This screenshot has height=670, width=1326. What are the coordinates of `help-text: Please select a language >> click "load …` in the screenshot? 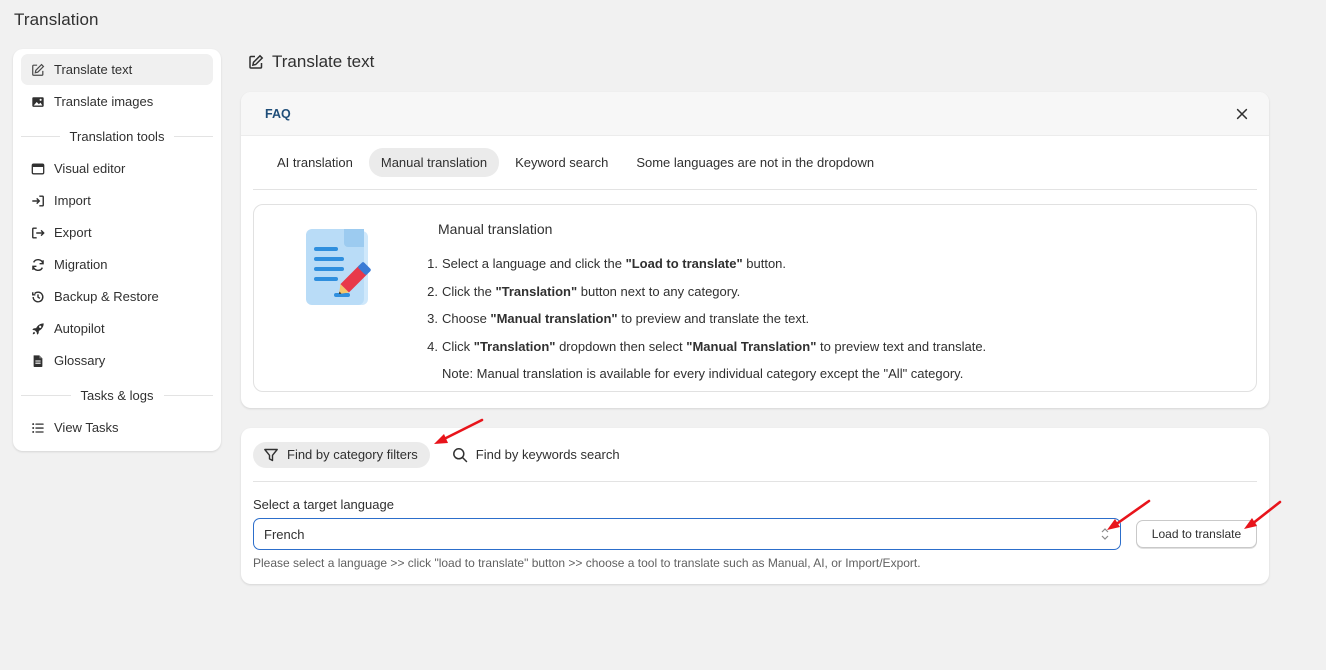 It's located at (587, 563).